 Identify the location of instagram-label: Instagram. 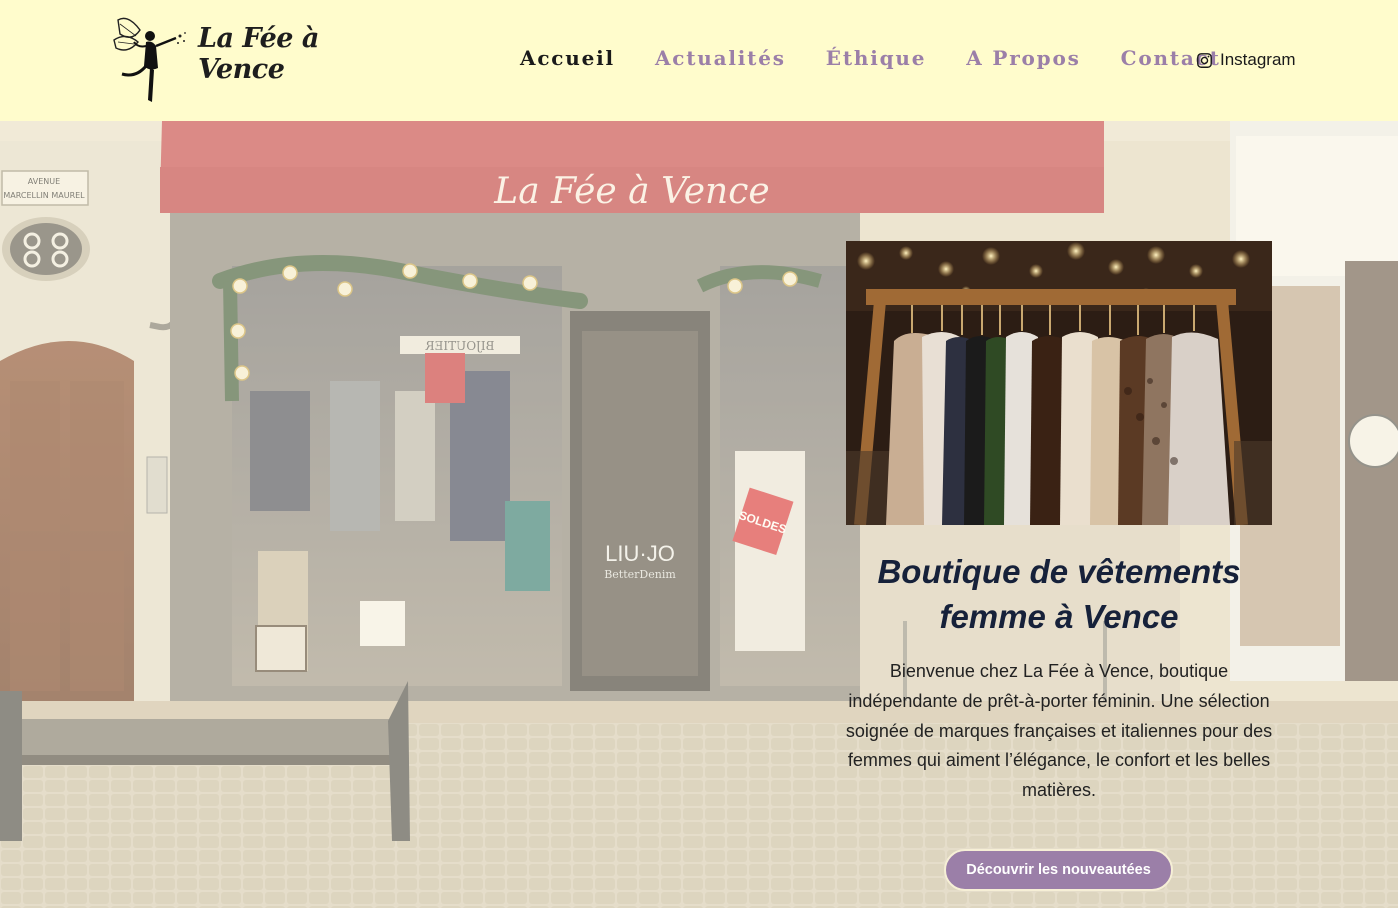
(1258, 59).